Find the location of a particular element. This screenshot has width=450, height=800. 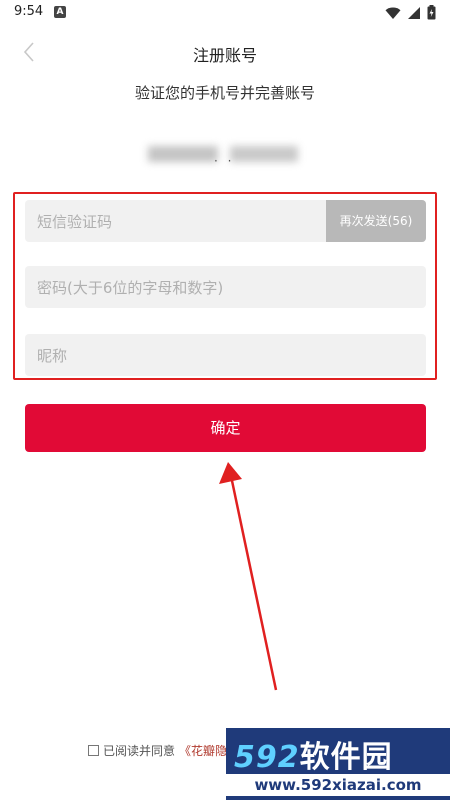

confirm-button: 确定 is located at coordinates (225, 428).